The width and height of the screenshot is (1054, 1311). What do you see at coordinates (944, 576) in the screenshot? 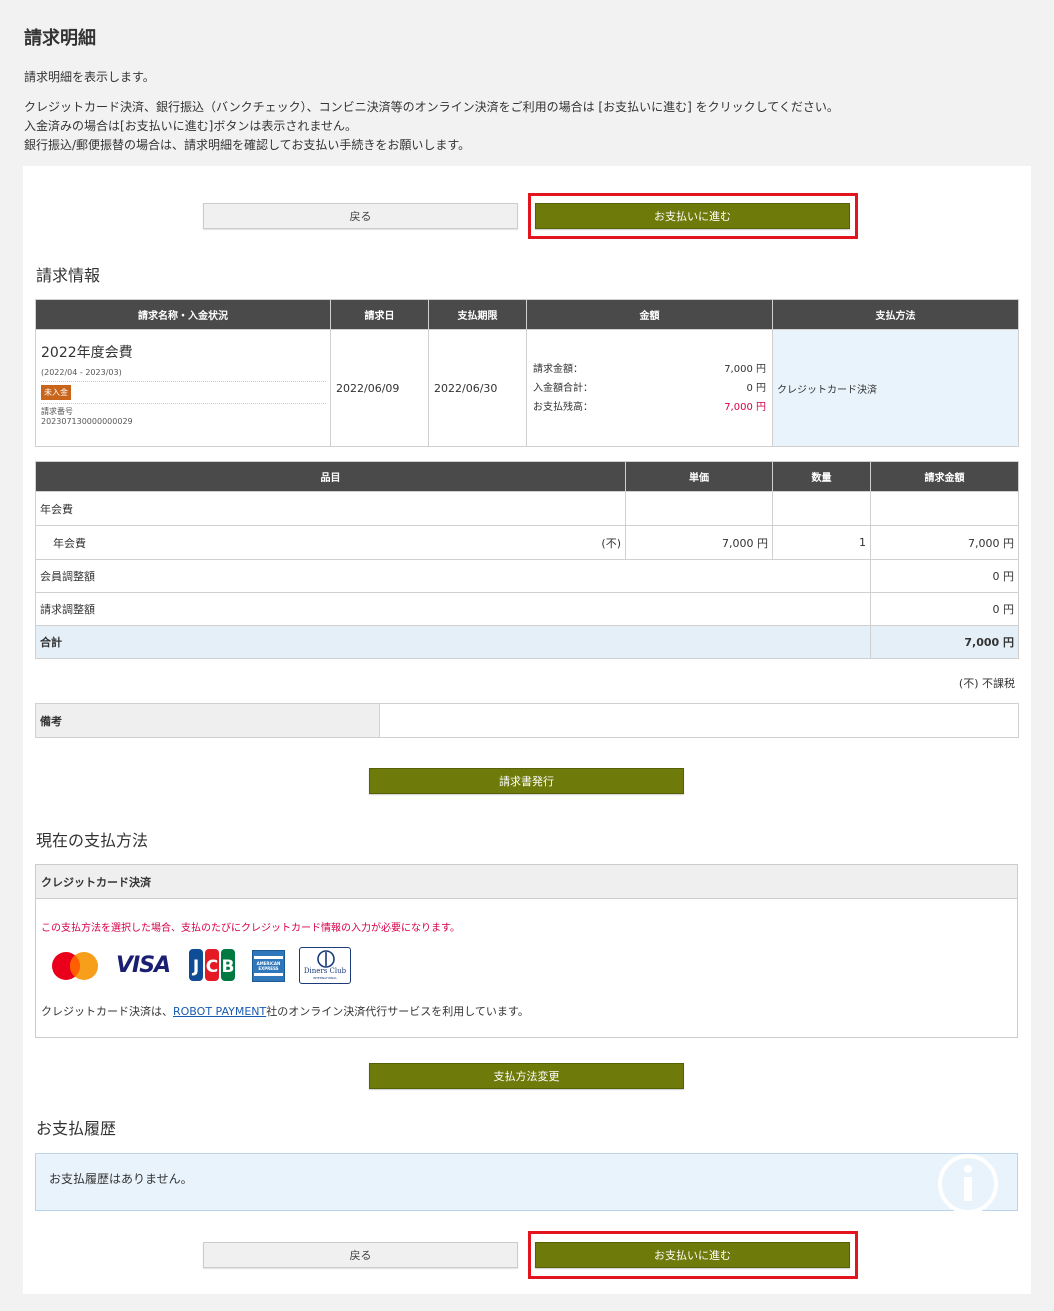
I see `member-adjust-value: 0 円` at bounding box center [944, 576].